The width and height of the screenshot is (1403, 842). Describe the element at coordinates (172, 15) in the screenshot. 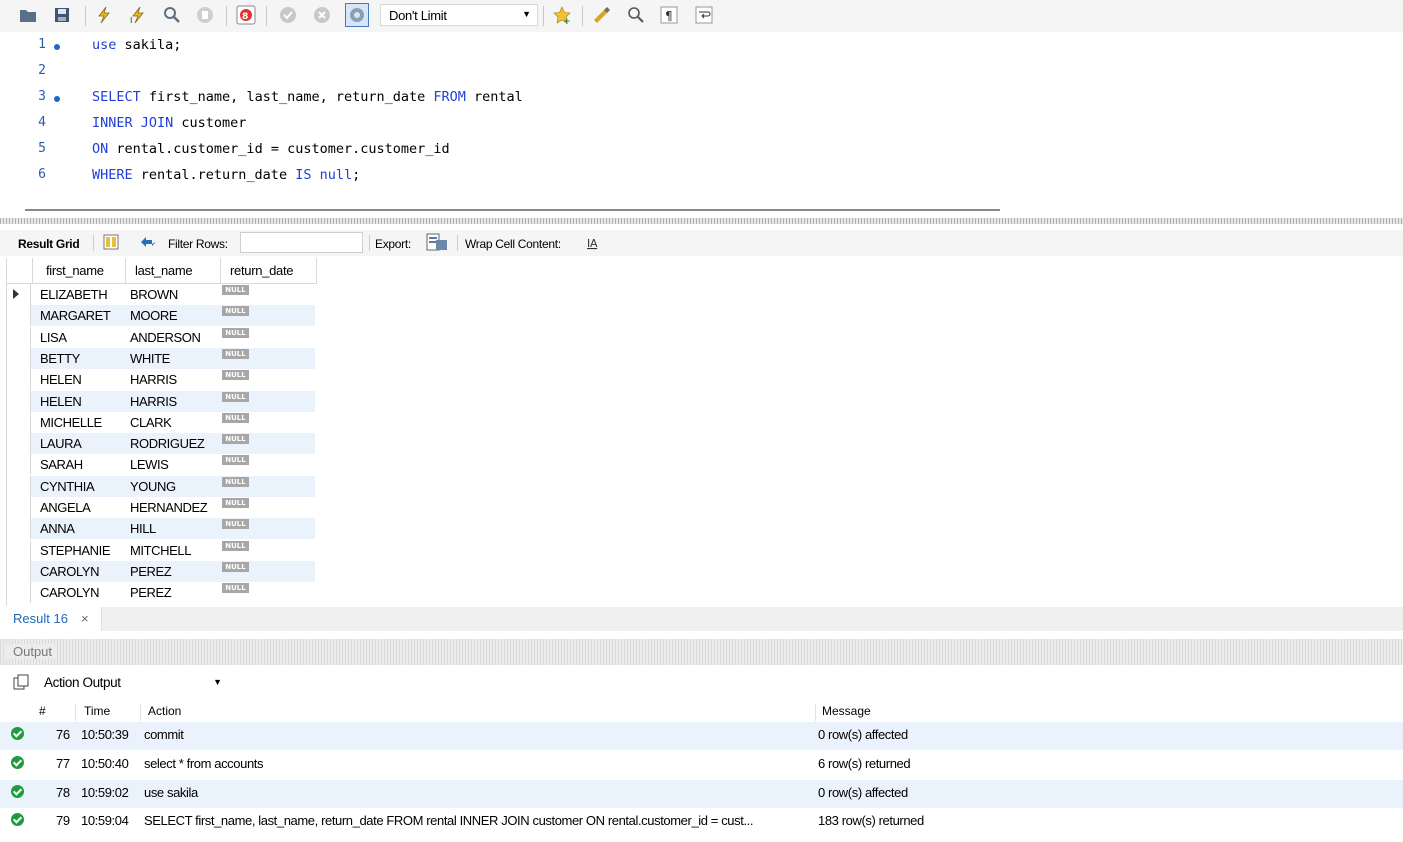

I see `explain-icon` at that location.